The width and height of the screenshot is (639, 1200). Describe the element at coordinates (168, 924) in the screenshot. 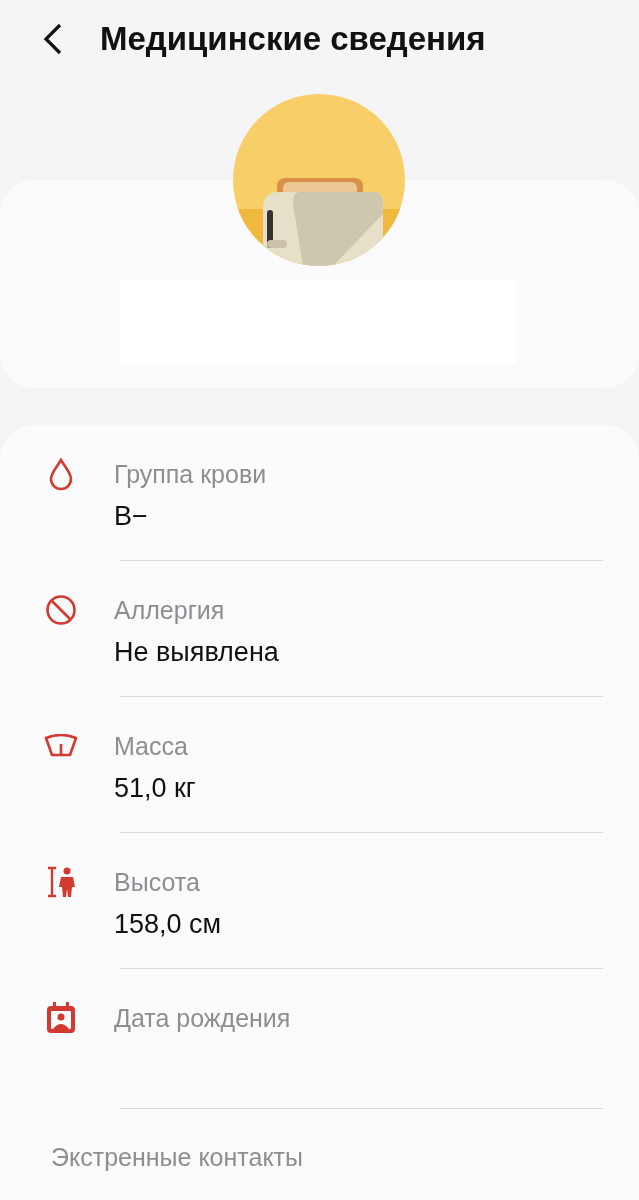

I see `field-value: 158,0 см` at that location.